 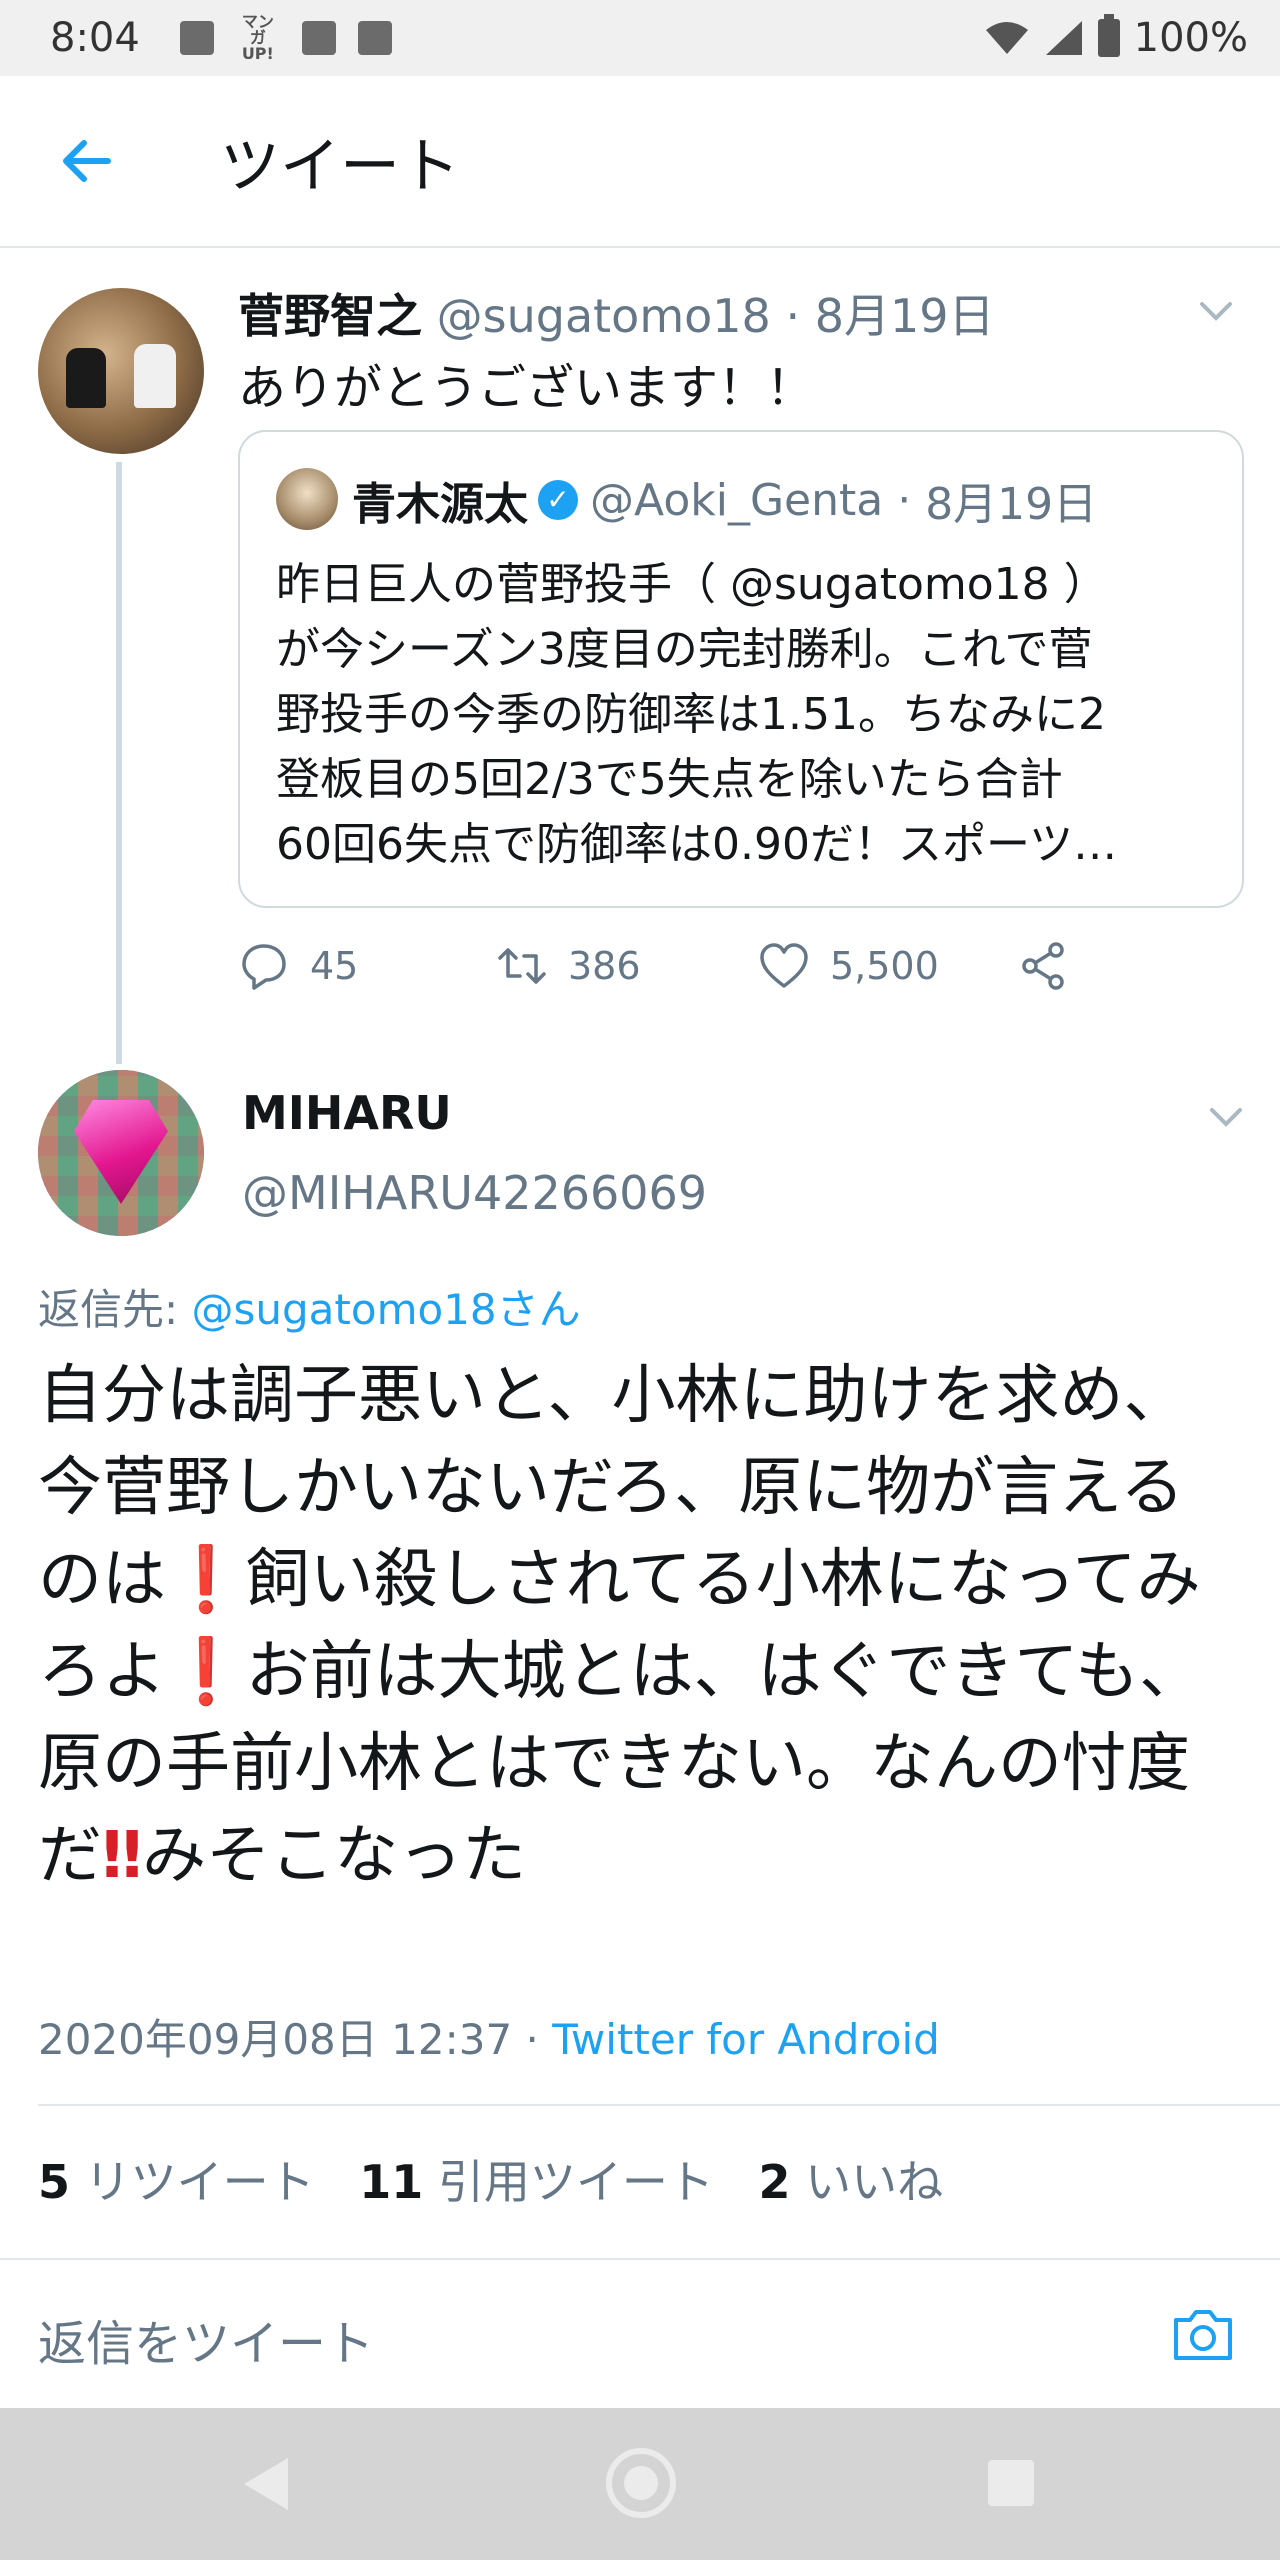 What do you see at coordinates (640, 2333) in the screenshot?
I see `reply-composer: 返信をツイート` at bounding box center [640, 2333].